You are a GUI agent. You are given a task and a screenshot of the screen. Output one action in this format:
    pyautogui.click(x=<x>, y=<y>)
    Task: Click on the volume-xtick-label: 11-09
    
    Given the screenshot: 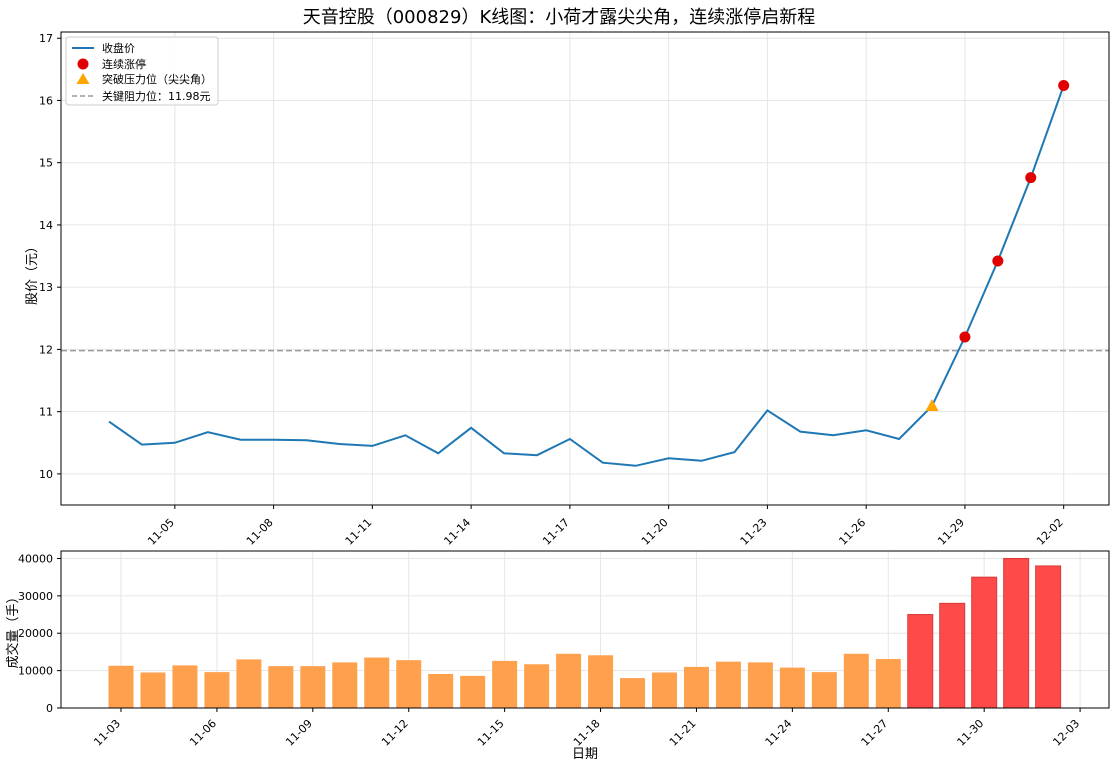 What is the action you would take?
    pyautogui.click(x=299, y=733)
    